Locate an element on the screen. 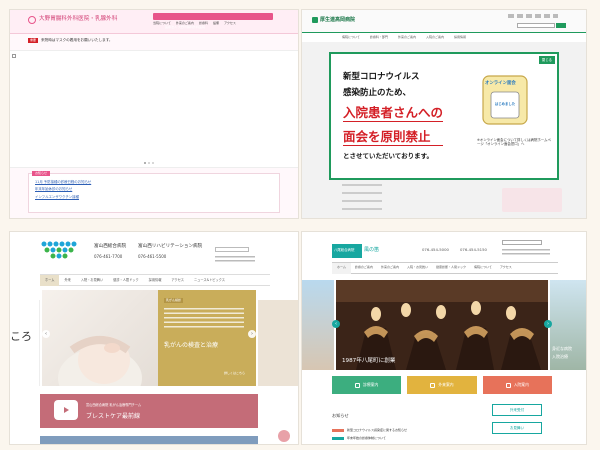 This screenshot has width=600, height=450. feature-link: 詳しくはこちら is located at coordinates (234, 373).